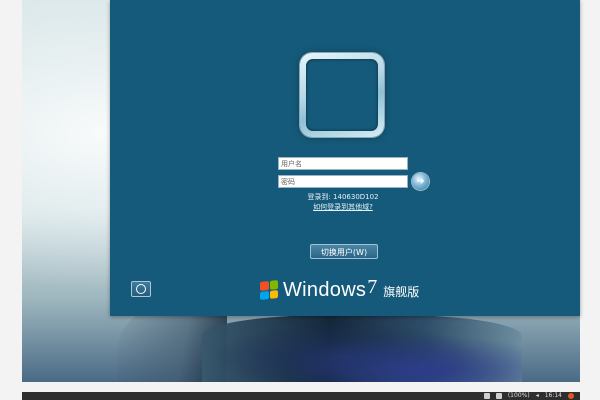 This screenshot has height=400, width=600. What do you see at coordinates (343, 207) in the screenshot?
I see `other-domain-link: 如何登录到其他域?` at bounding box center [343, 207].